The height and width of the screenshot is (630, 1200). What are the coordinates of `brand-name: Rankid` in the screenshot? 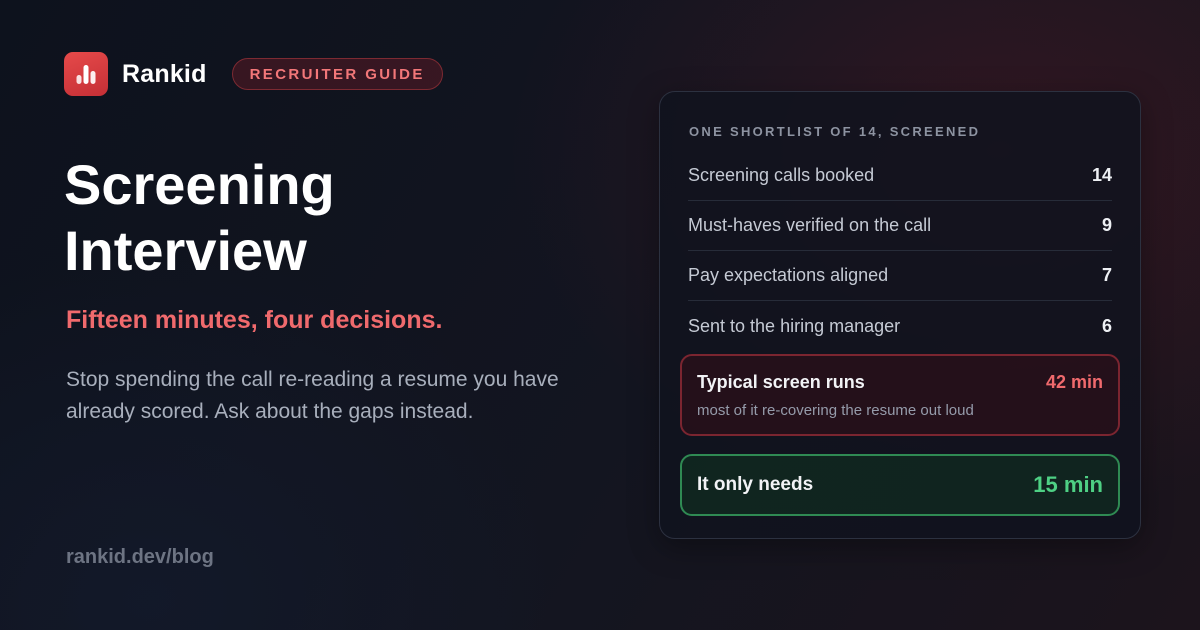 It's located at (164, 73).